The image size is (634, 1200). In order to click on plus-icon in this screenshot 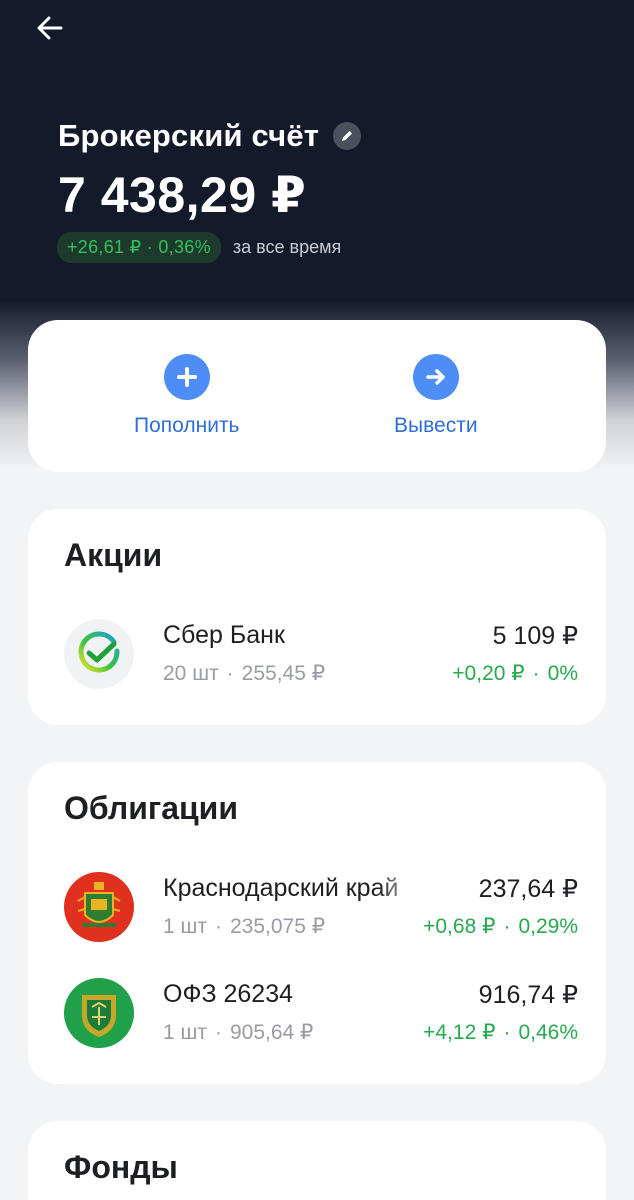, I will do `click(186, 377)`.